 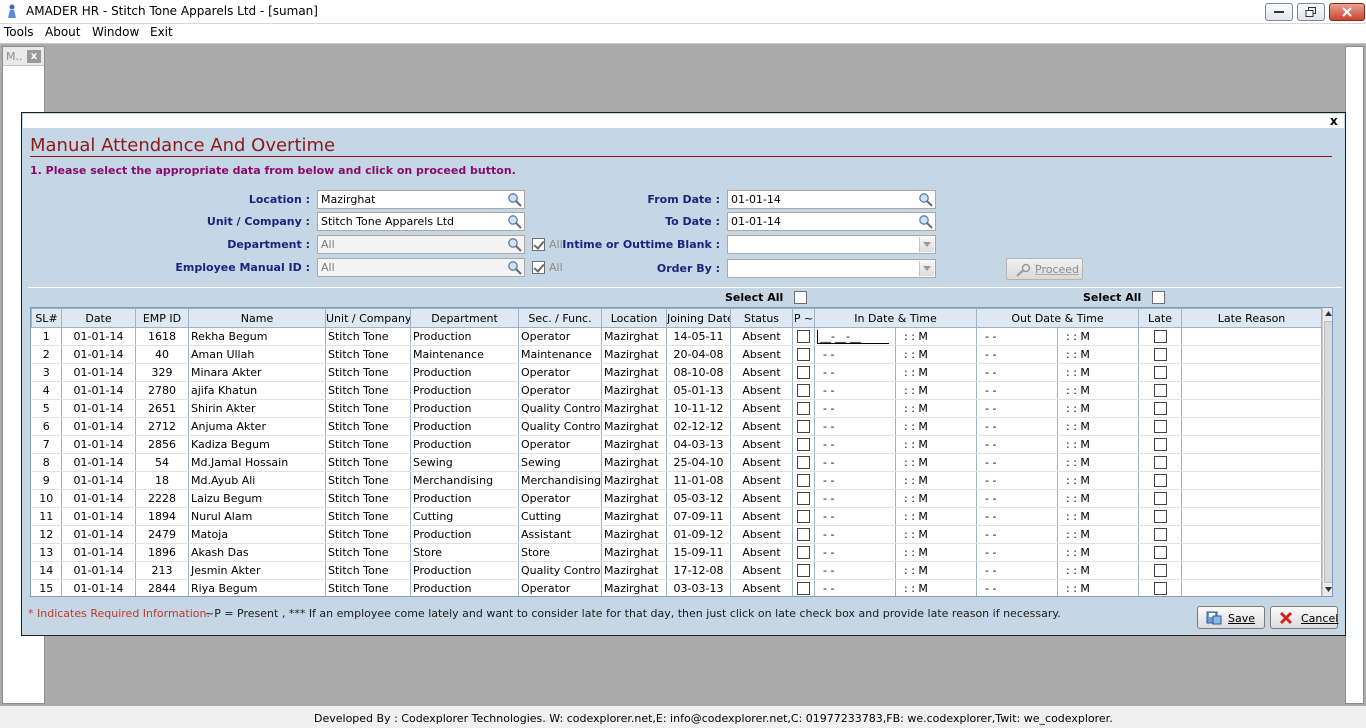 What do you see at coordinates (634, 462) in the screenshot?
I see `cell-location: Mazirghat` at bounding box center [634, 462].